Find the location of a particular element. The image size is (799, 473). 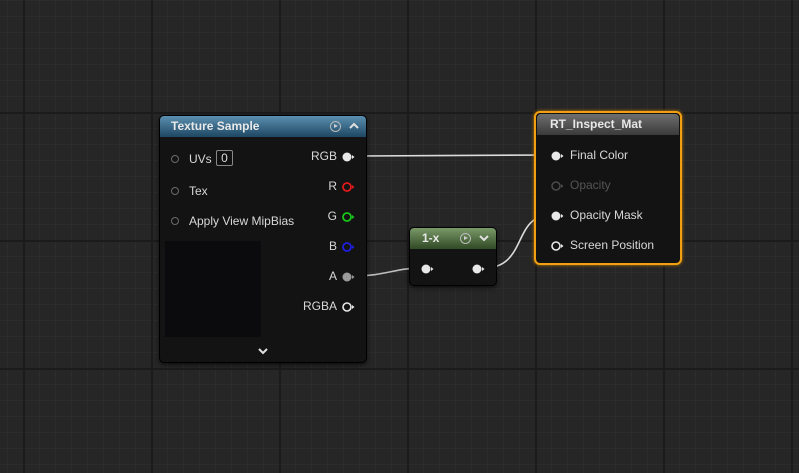

final-color-input-pin is located at coordinates (557, 156).